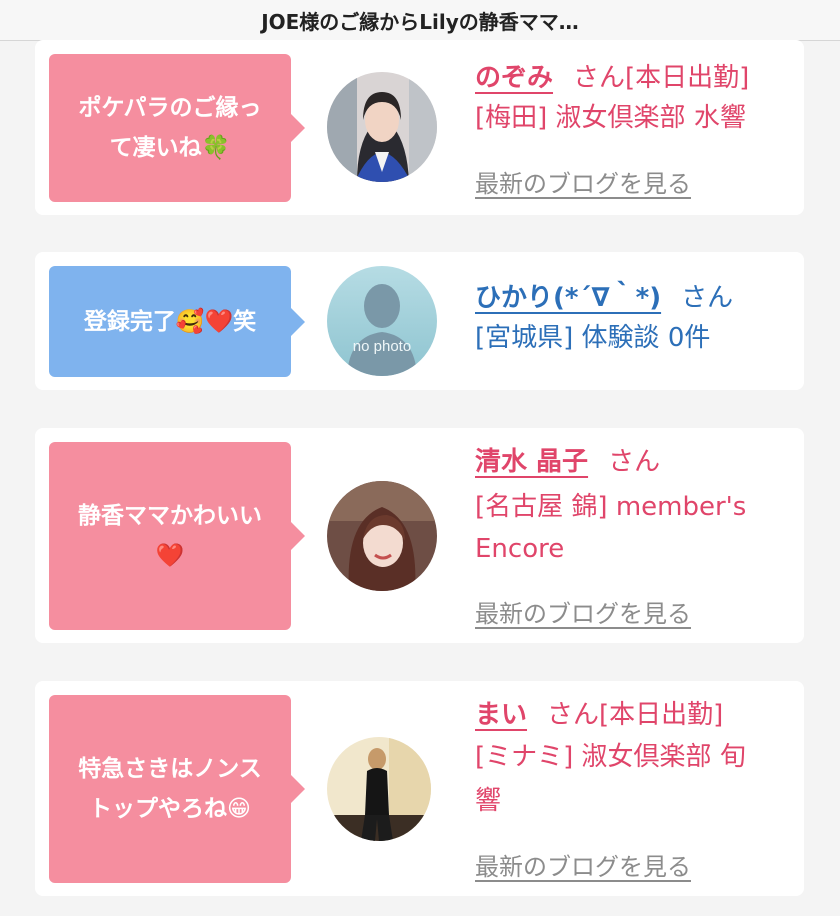 The width and height of the screenshot is (840, 916). What do you see at coordinates (531, 462) in the screenshot?
I see `member-name-link: 清水 晶子` at bounding box center [531, 462].